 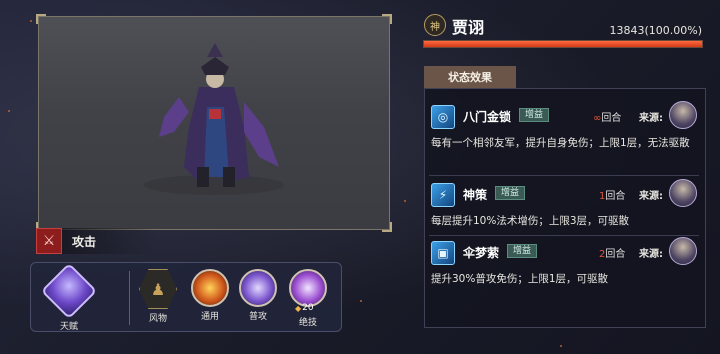 I want to click on effect-name: 八门金锁, so click(x=487, y=117).